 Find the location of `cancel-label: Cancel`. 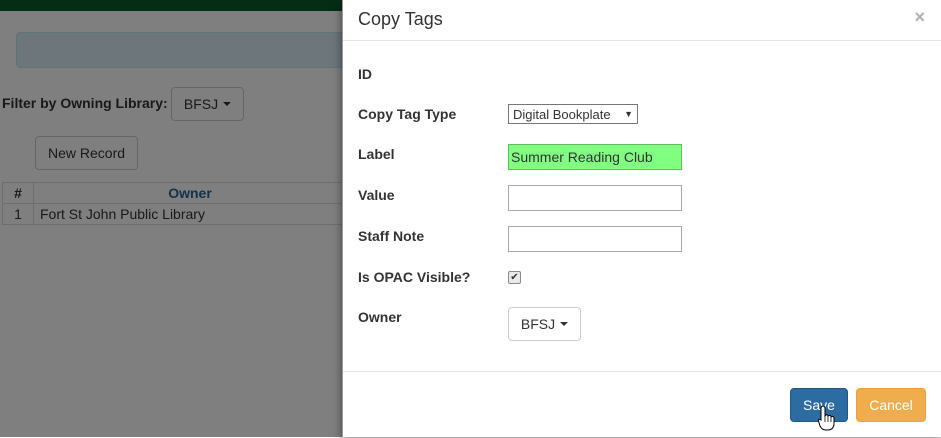

cancel-label: Cancel is located at coordinates (891, 405).